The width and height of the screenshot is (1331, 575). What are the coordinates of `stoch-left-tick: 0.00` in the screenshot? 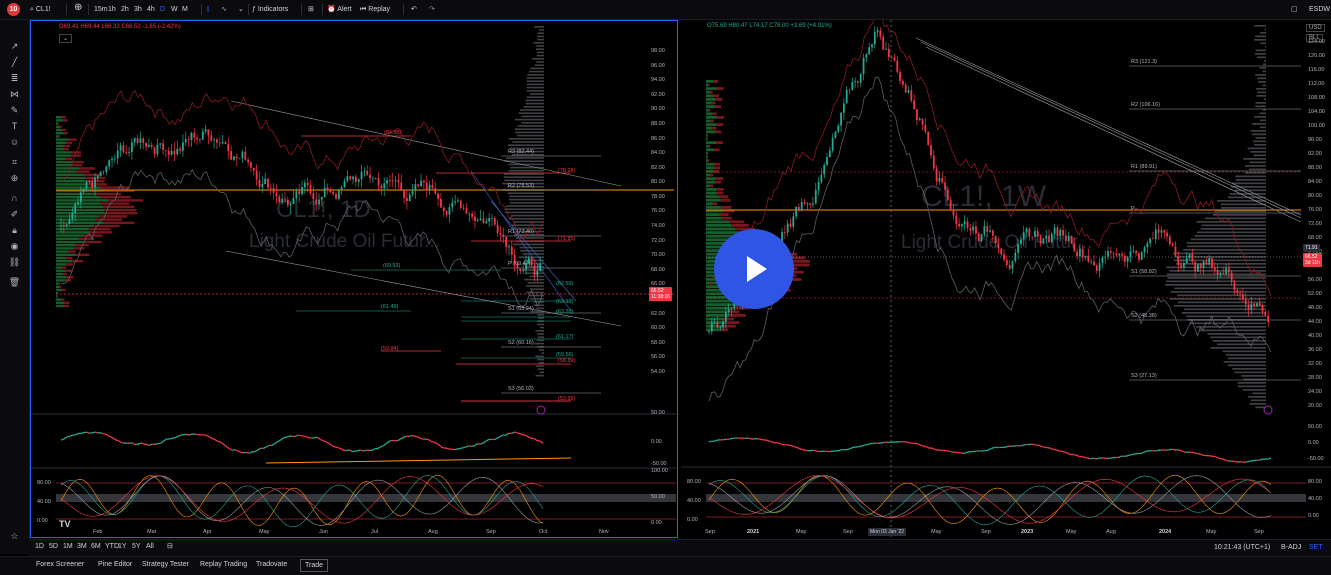 It's located at (42, 521).